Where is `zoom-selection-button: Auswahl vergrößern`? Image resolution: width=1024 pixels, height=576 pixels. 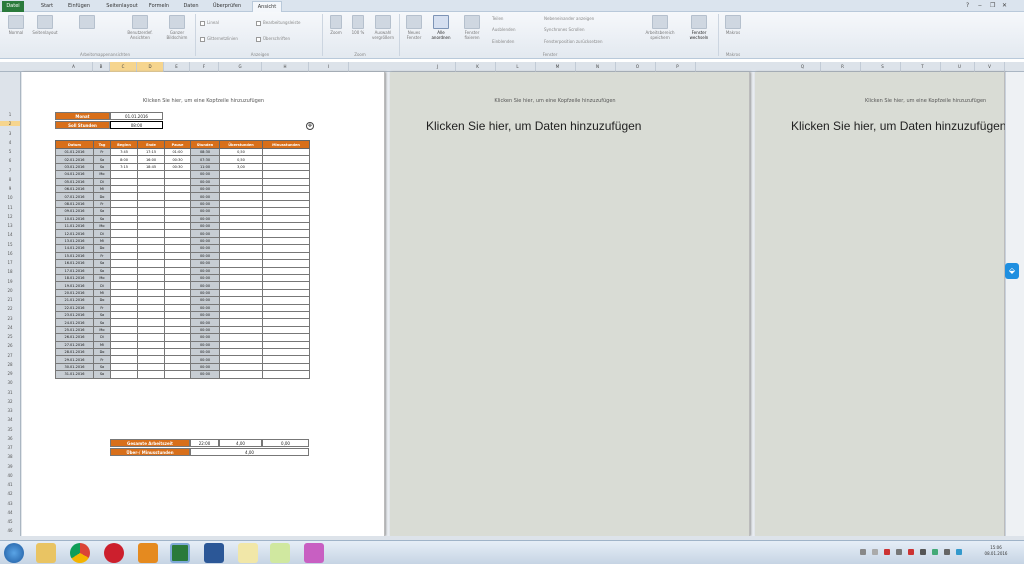 zoom-selection-button: Auswahl vergrößern is located at coordinates (383, 27).